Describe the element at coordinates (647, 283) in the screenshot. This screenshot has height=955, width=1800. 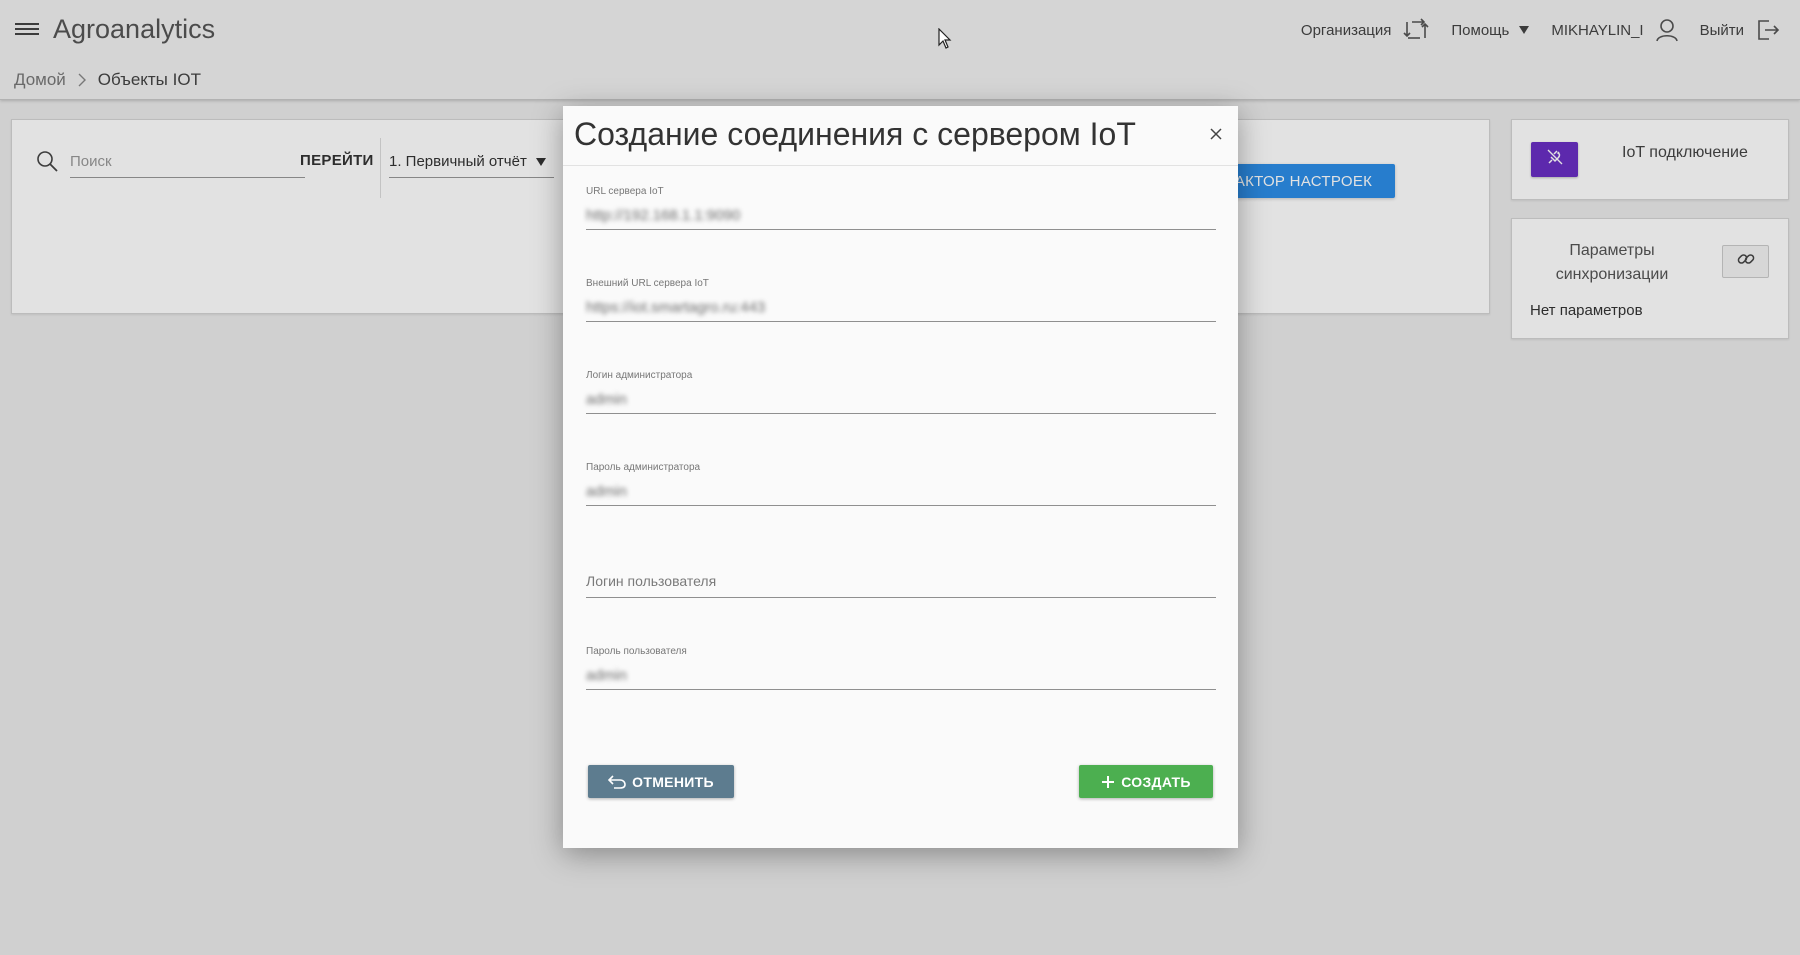
I see `field-label: Внешний URL сервера IoT` at that location.